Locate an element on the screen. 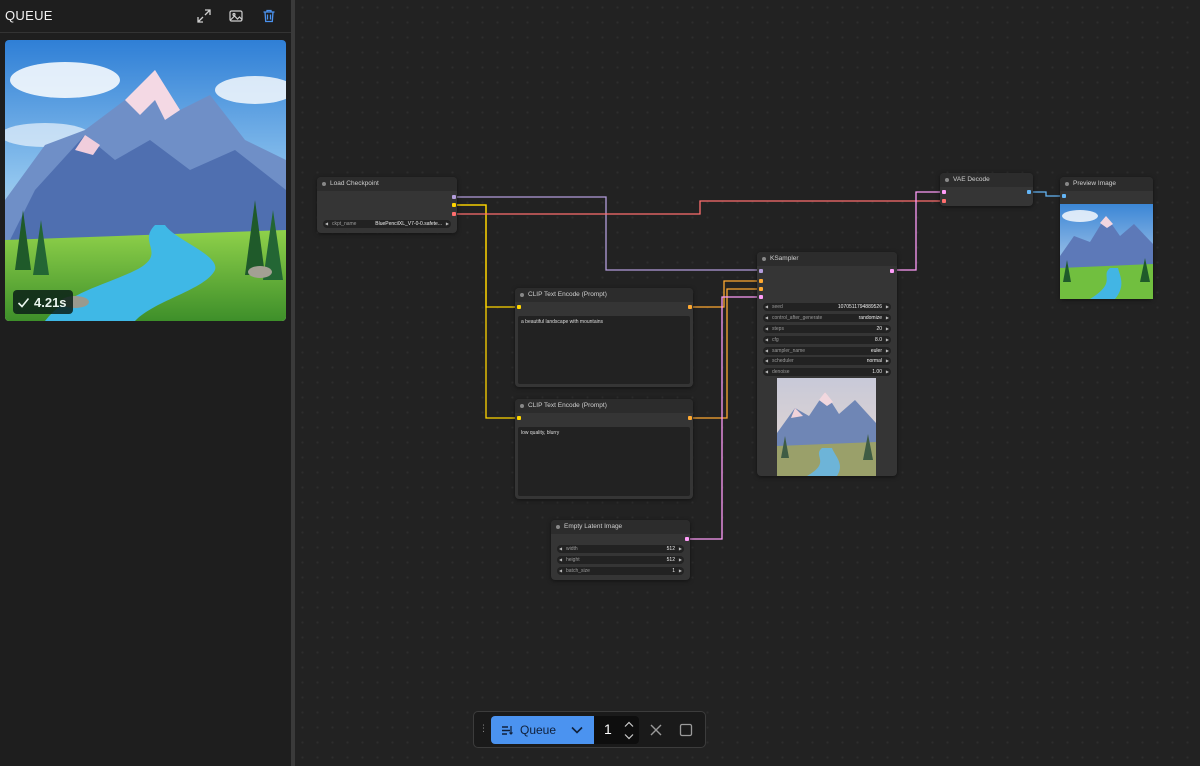  widget-label: batch_size is located at coordinates (578, 571).